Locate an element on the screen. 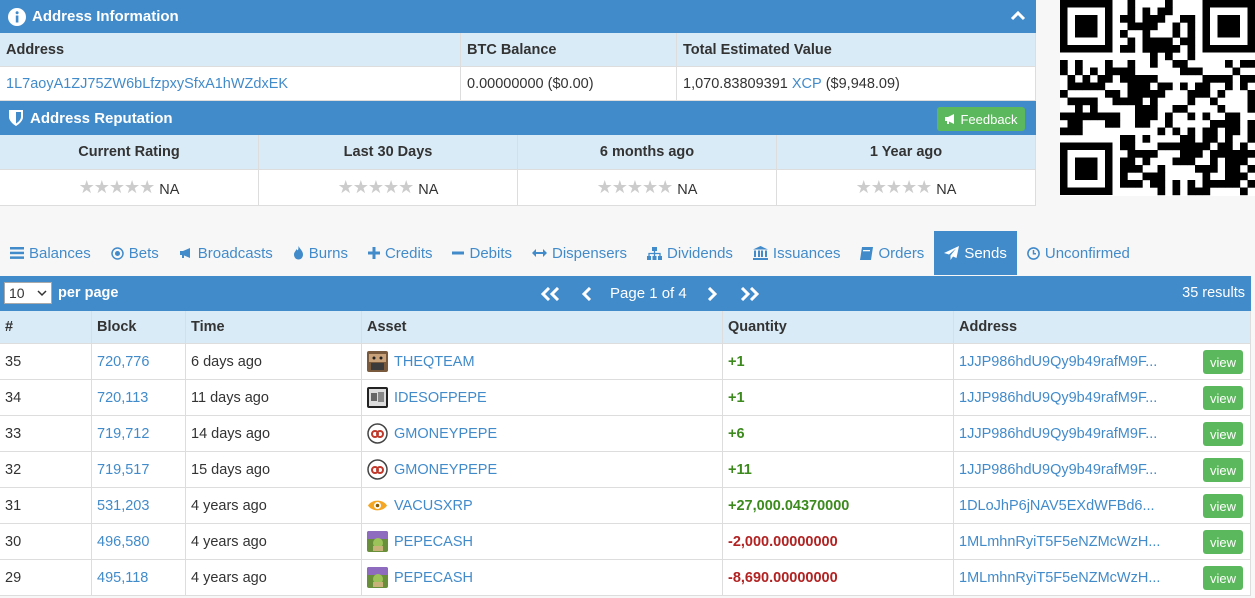 Image resolution: width=1255 pixels, height=598 pixels. bullhorn-icon is located at coordinates (184, 253).